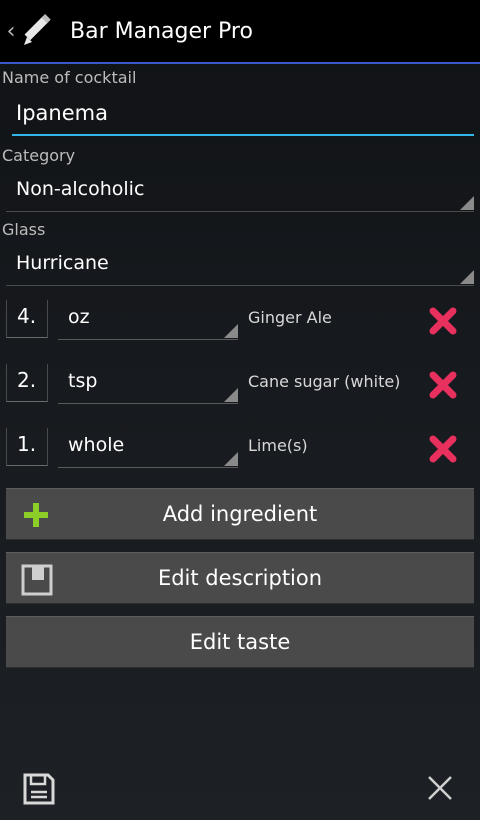 The height and width of the screenshot is (820, 480). Describe the element at coordinates (278, 445) in the screenshot. I see `ingredient-name: Lime(s)` at that location.